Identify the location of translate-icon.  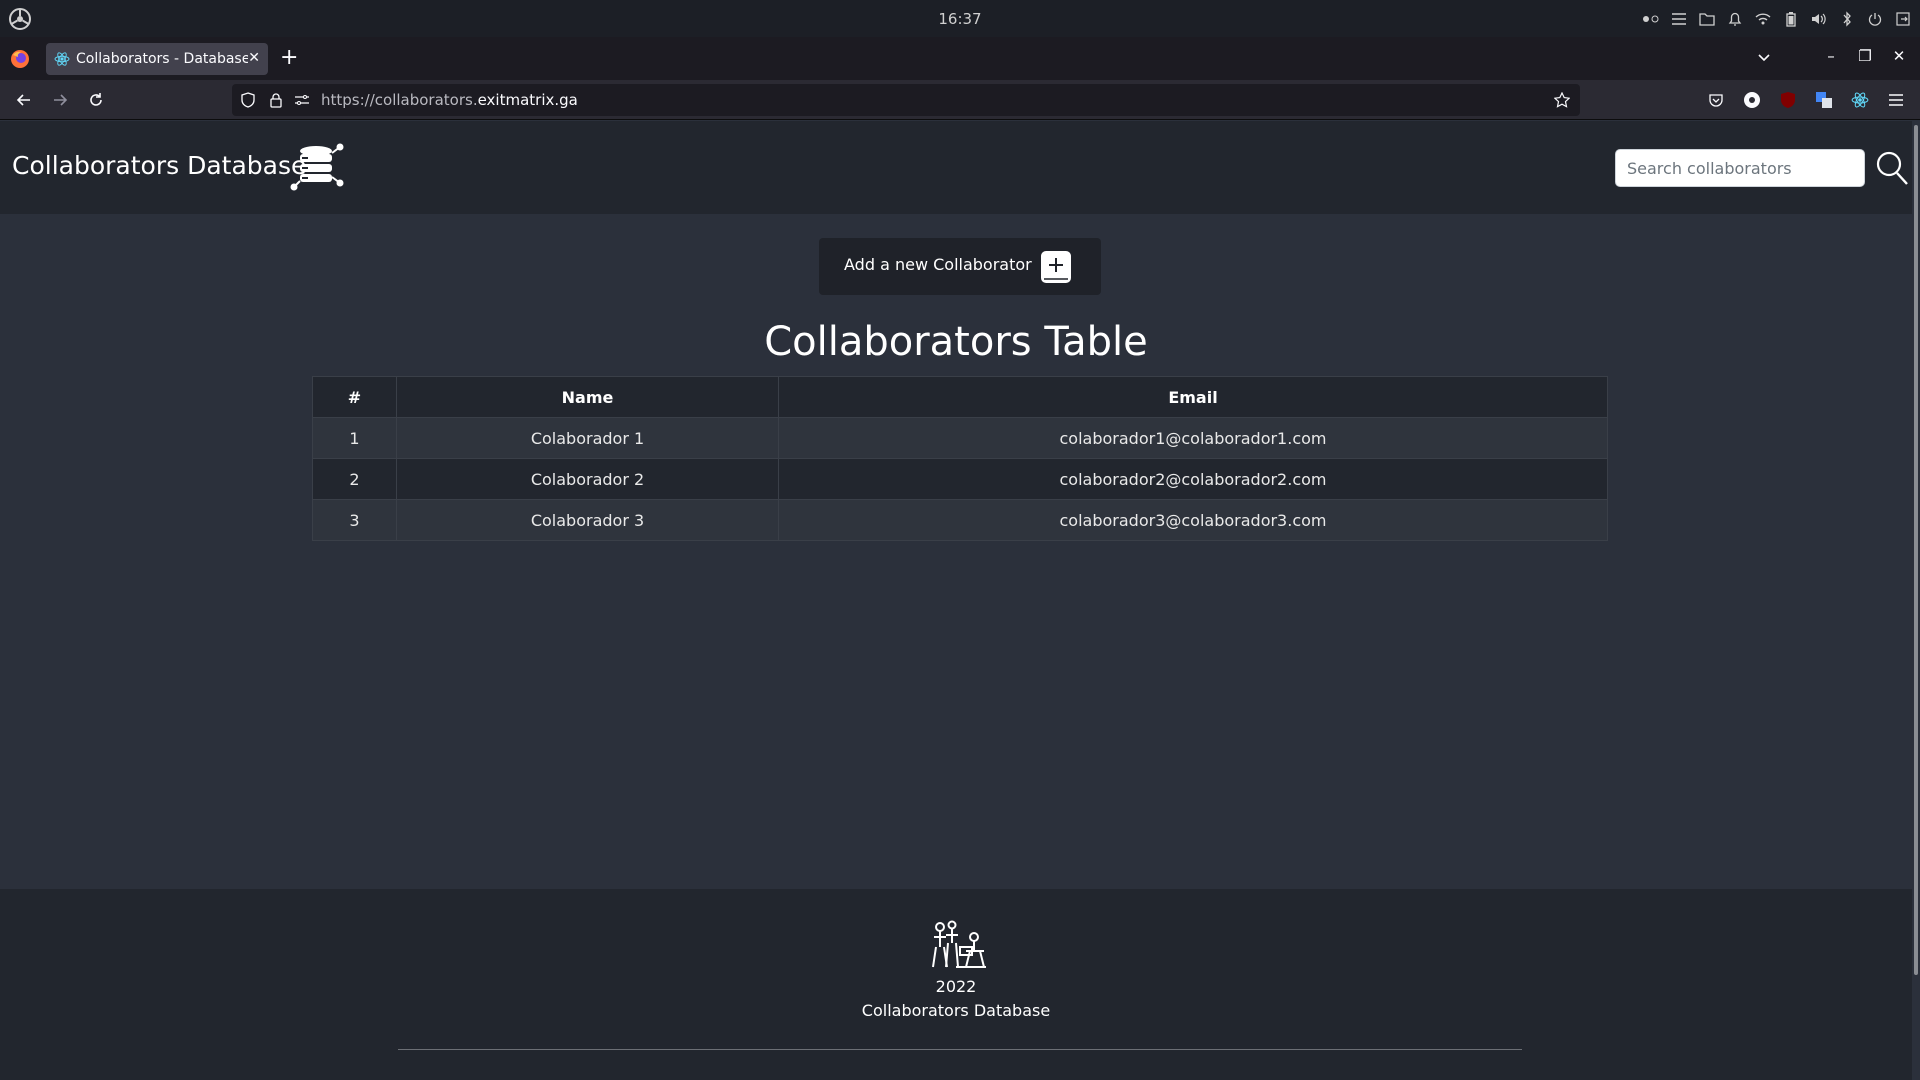
(1824, 100).